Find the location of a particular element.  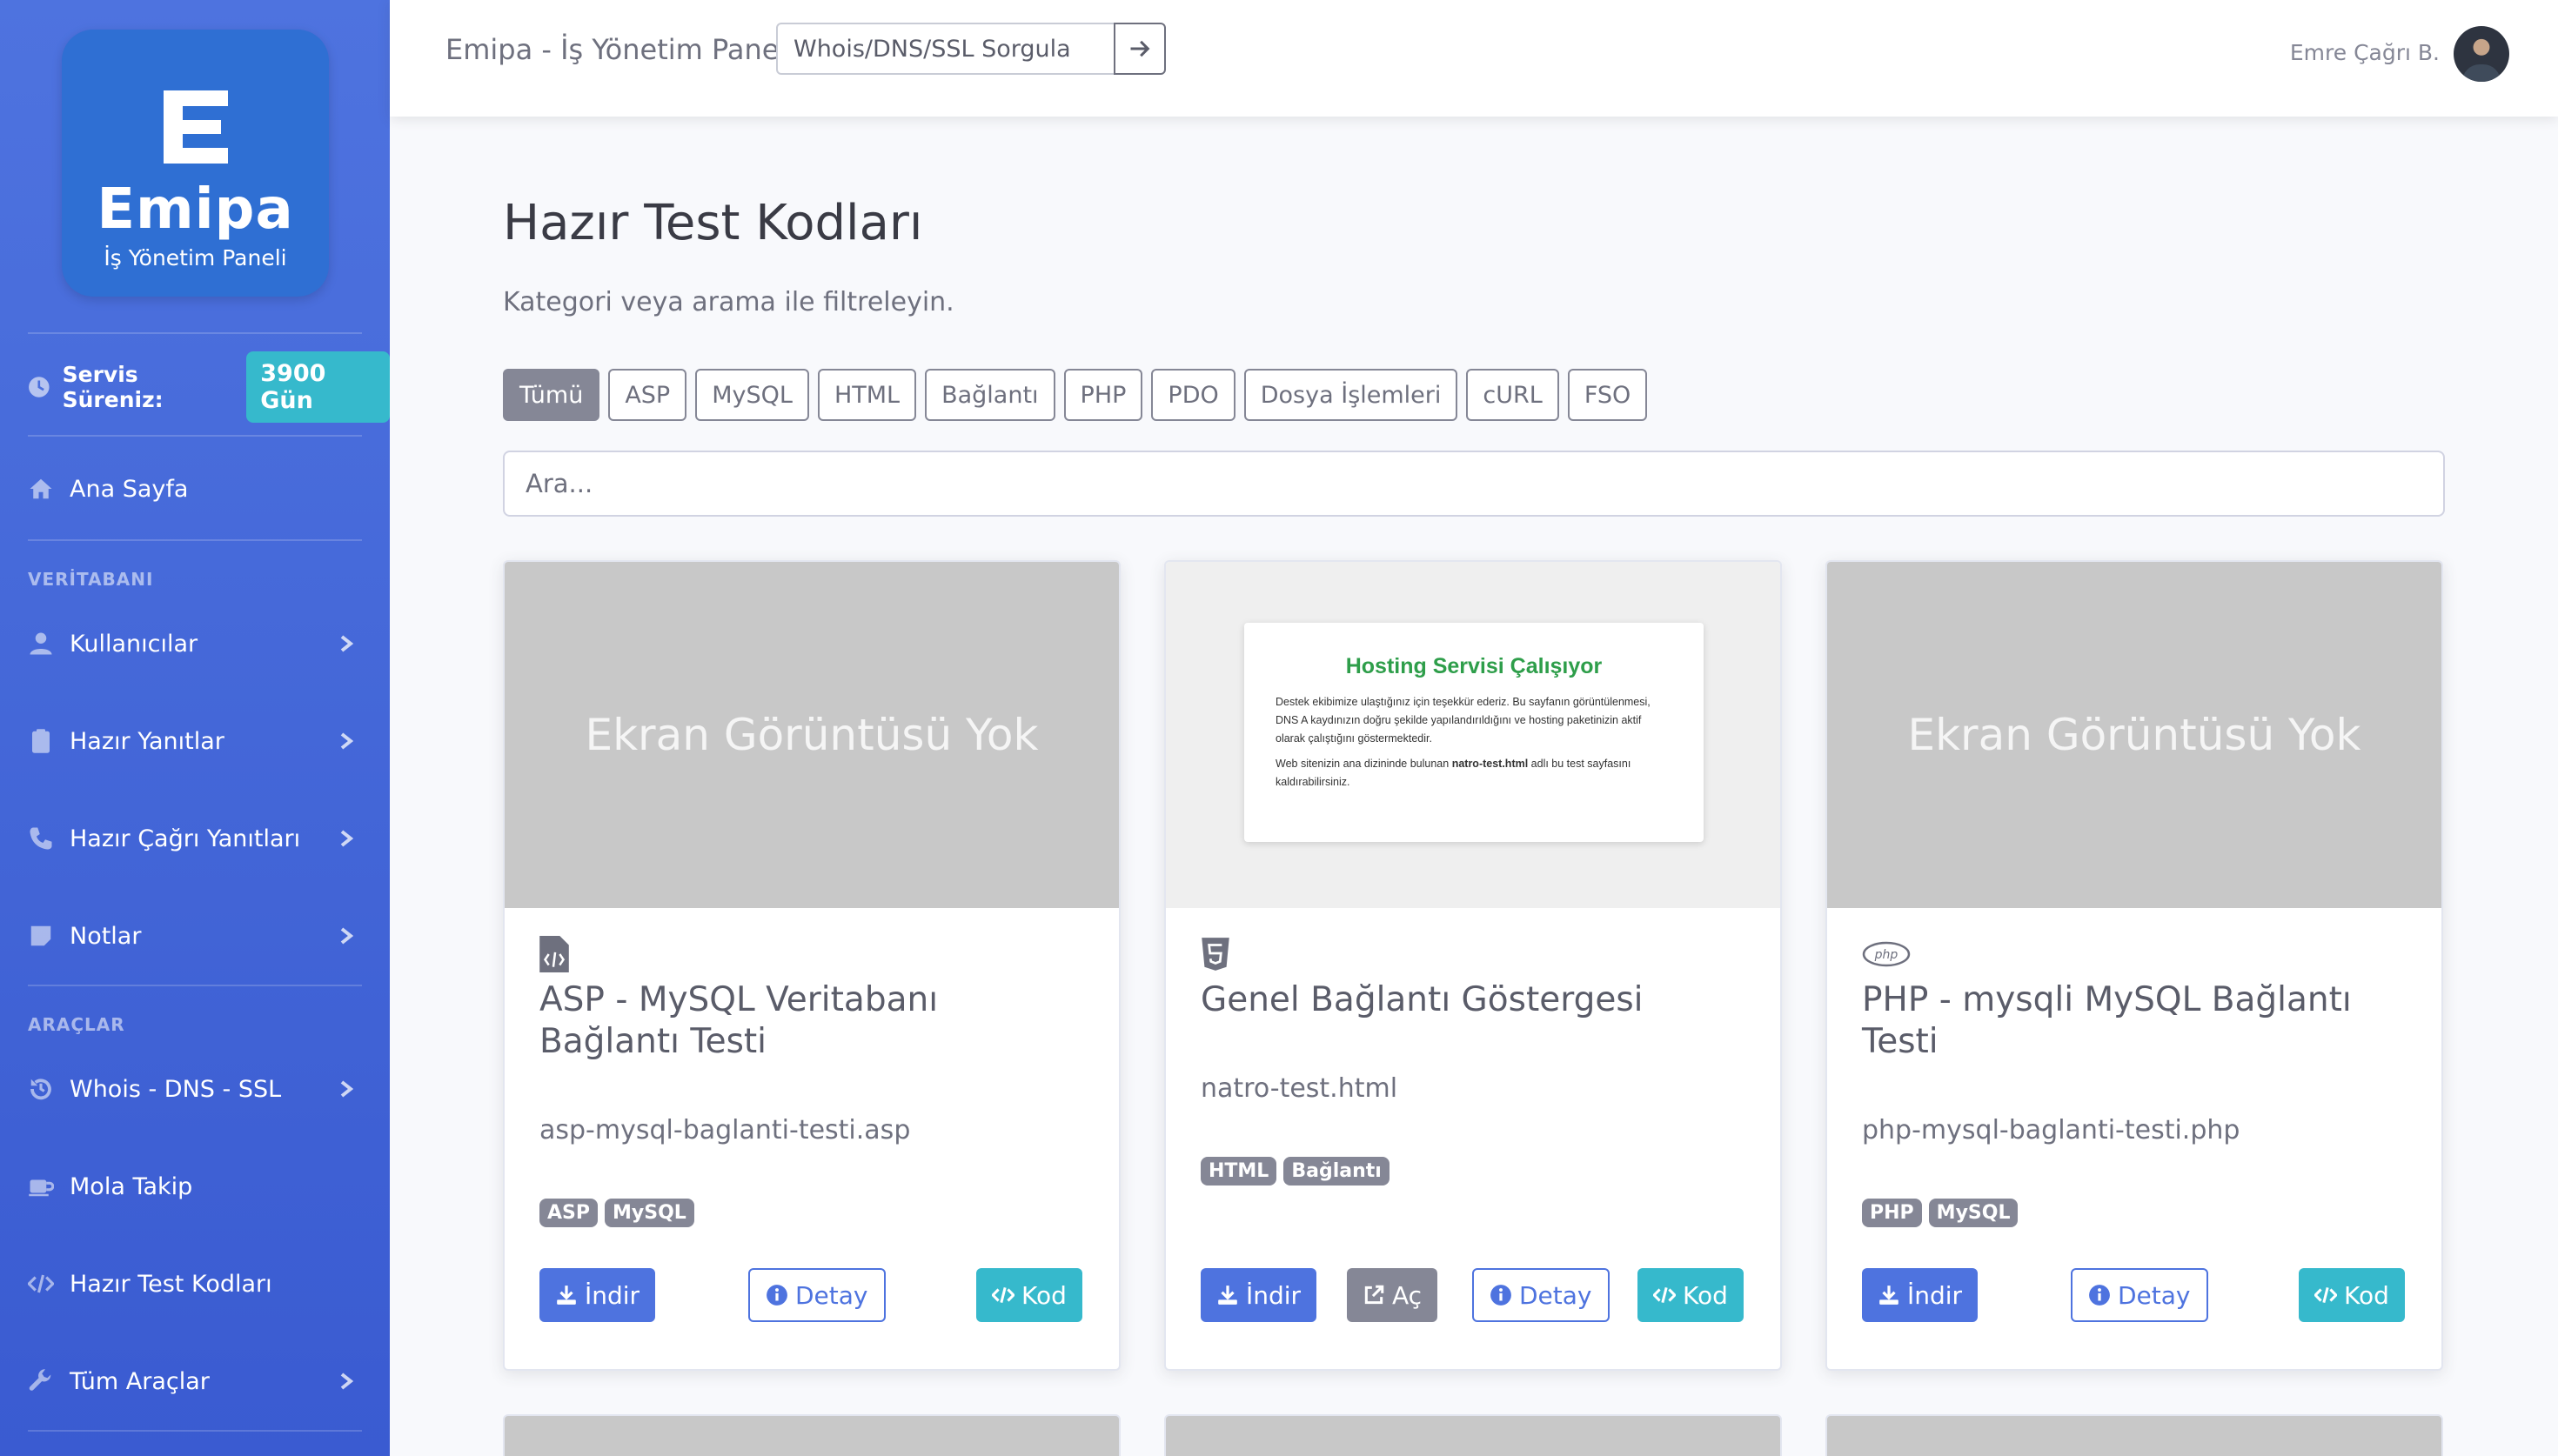

whois-query-input: Whois/DNS/SSL Sorgula is located at coordinates (945, 49).